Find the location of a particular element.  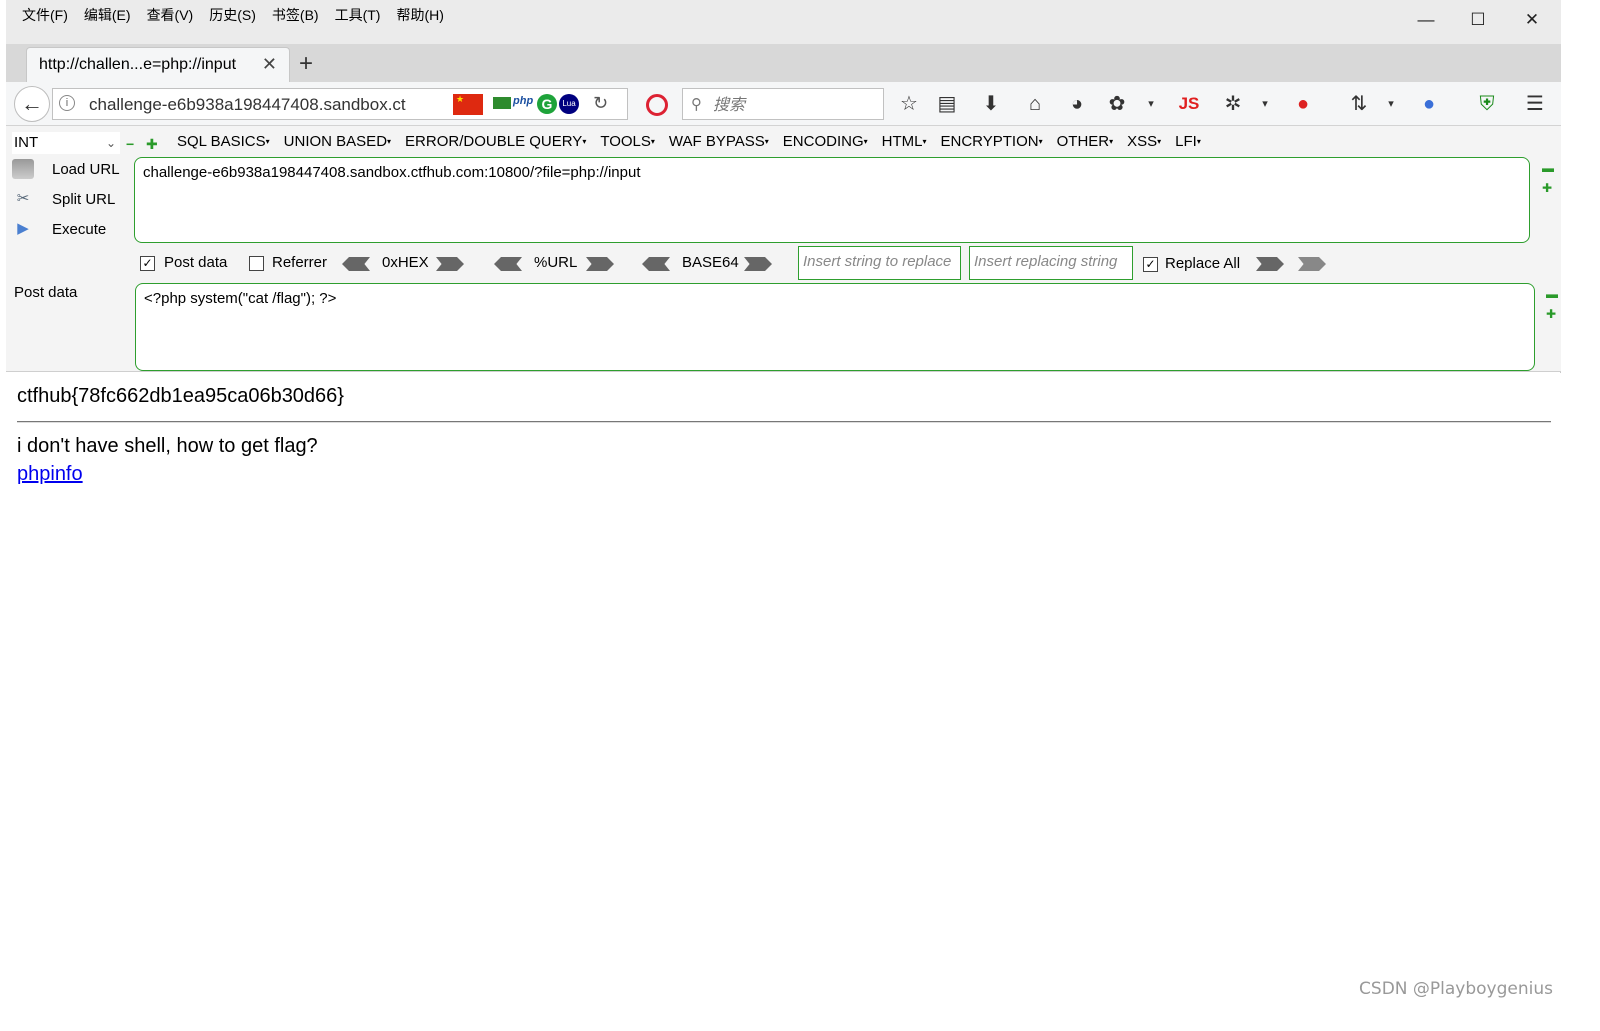

hamburger-menu-icon: ☰ is located at coordinates (1535, 104).